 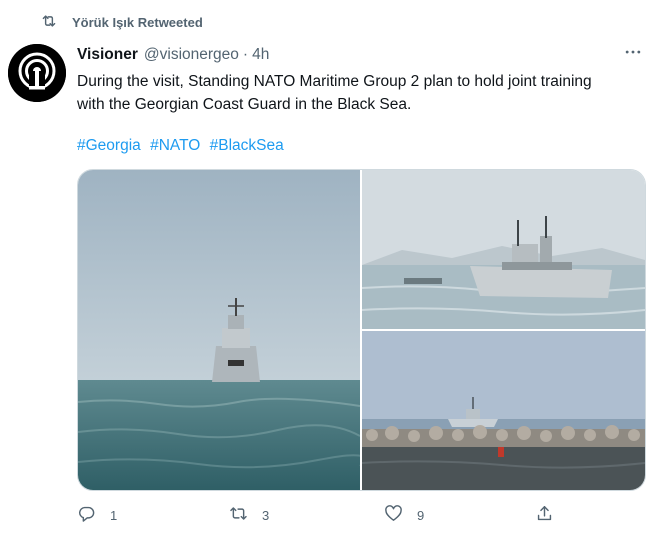 What do you see at coordinates (137, 22) in the screenshot?
I see `social-context-text: Yörük Işık Retweeted` at bounding box center [137, 22].